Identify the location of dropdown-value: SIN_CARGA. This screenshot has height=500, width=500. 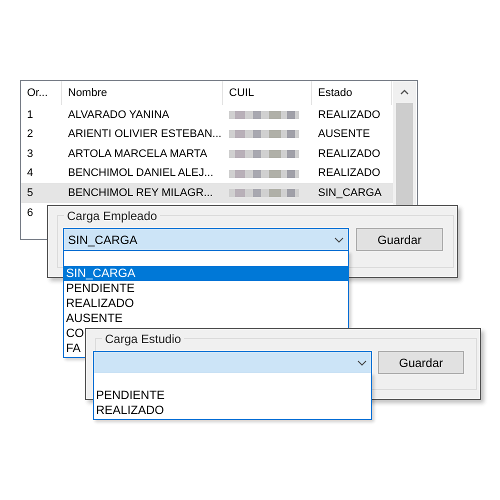
(103, 240).